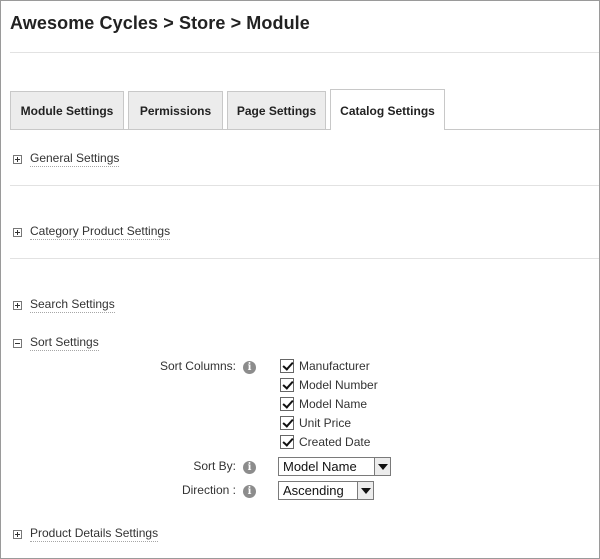 This screenshot has height=559, width=600. I want to click on section-category-product-settings: Category Product Settings, so click(92, 232).